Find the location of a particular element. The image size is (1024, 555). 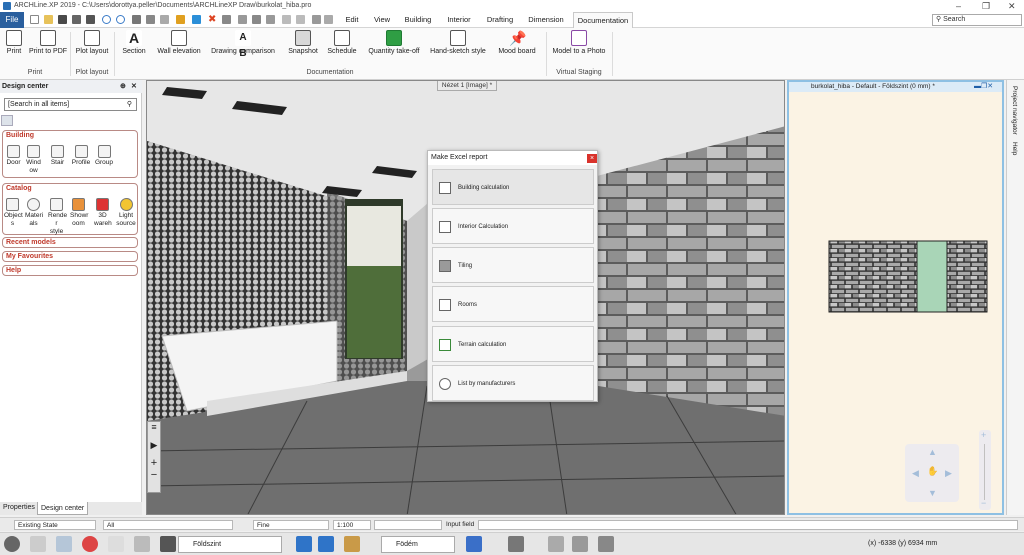

delete-icon: ✖ is located at coordinates (212, 20).